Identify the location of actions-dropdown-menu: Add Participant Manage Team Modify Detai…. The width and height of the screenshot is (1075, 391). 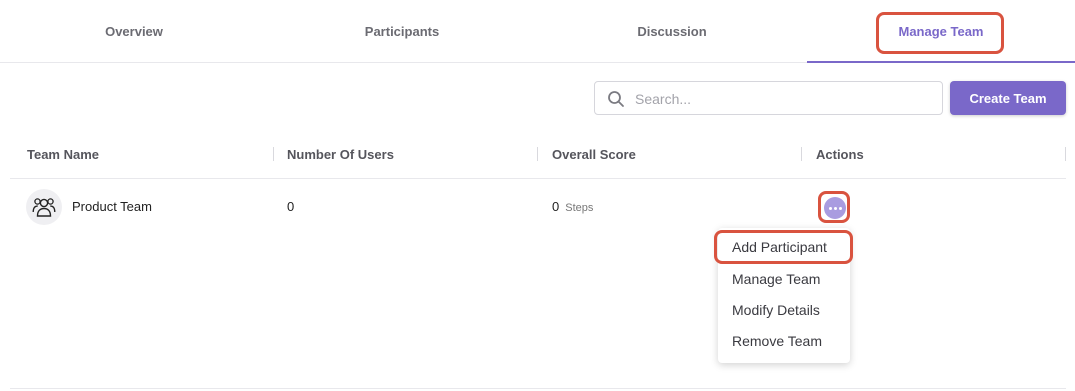
(784, 295).